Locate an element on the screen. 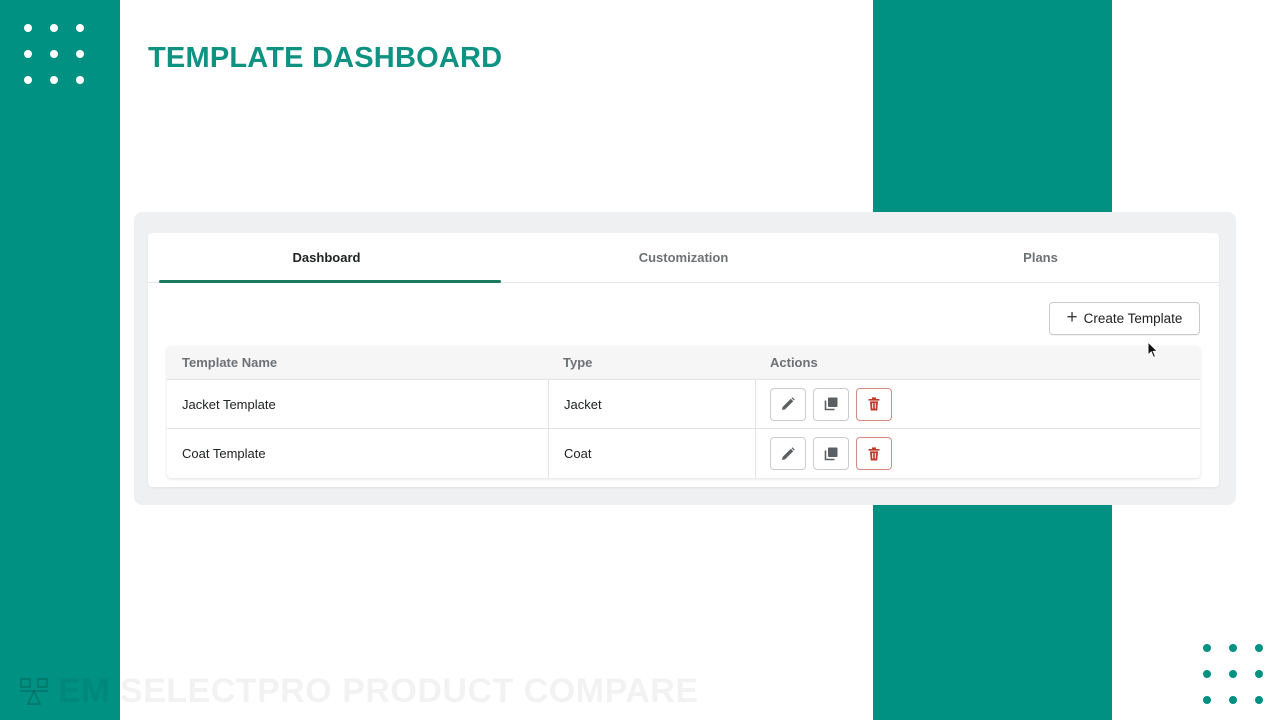 The image size is (1280, 720). tab-dashboard: Dashboard is located at coordinates (326, 258).